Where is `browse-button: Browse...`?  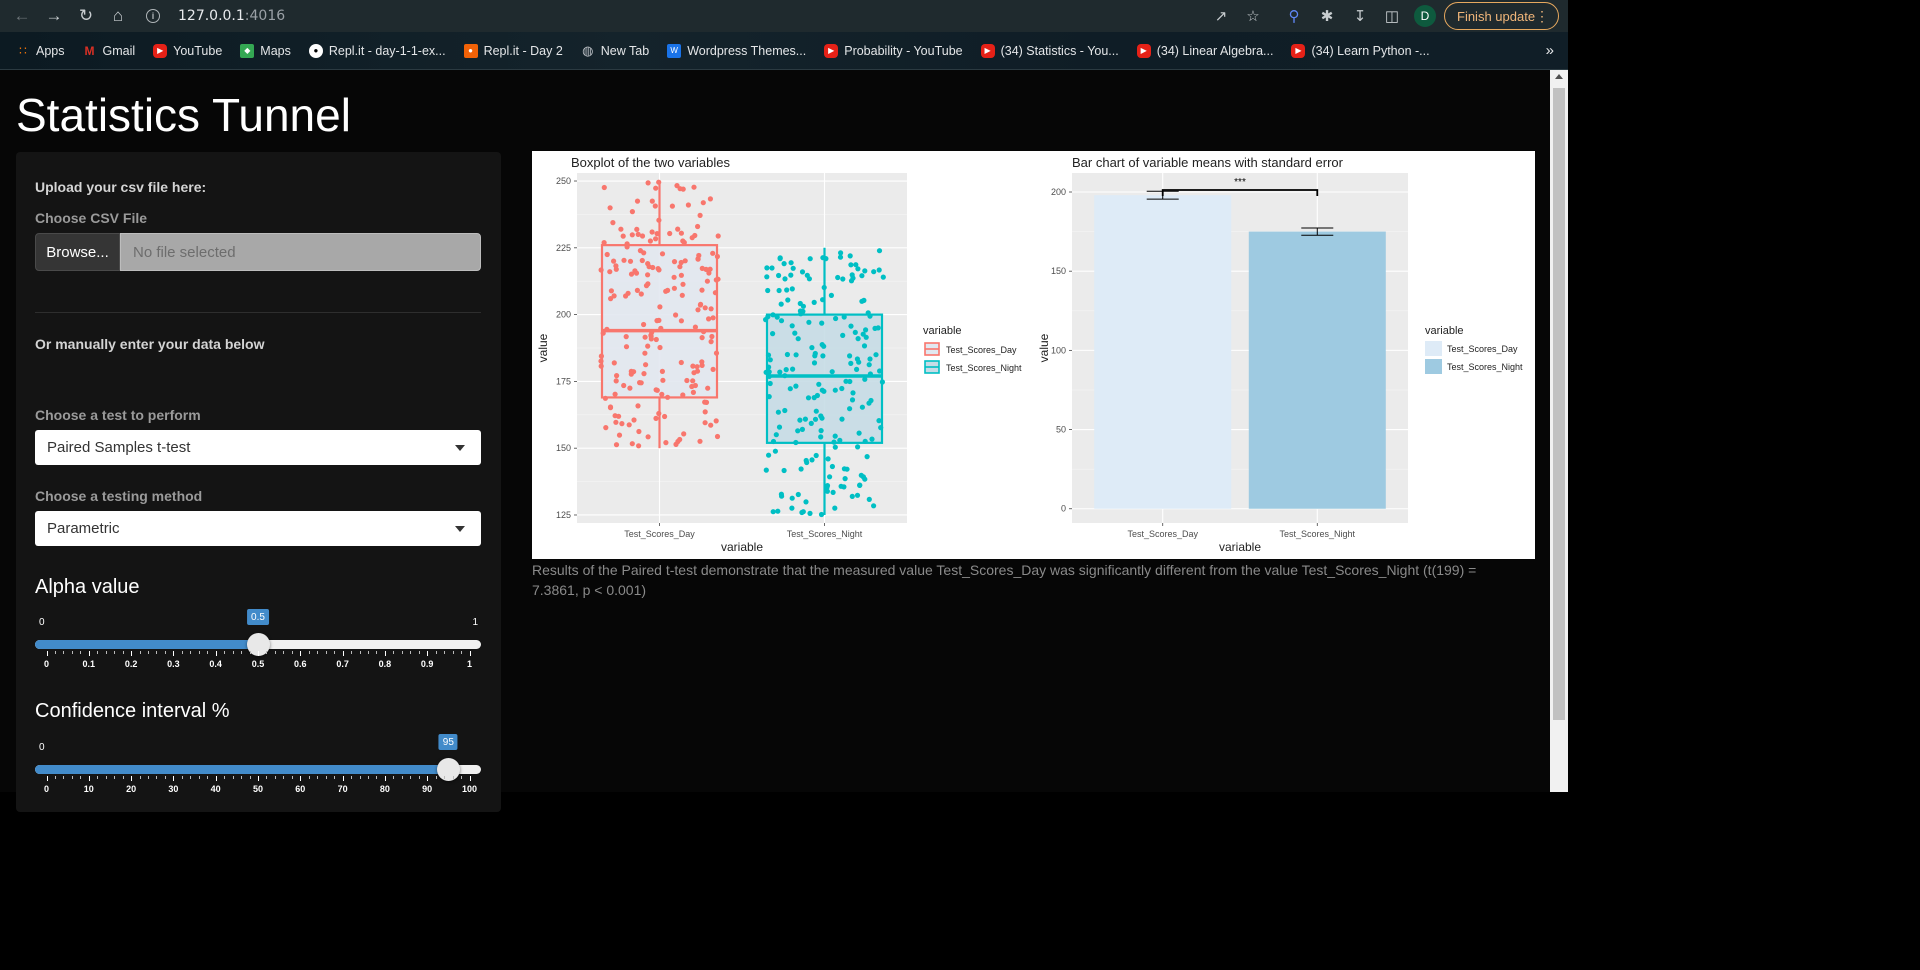 browse-button: Browse... is located at coordinates (77, 252).